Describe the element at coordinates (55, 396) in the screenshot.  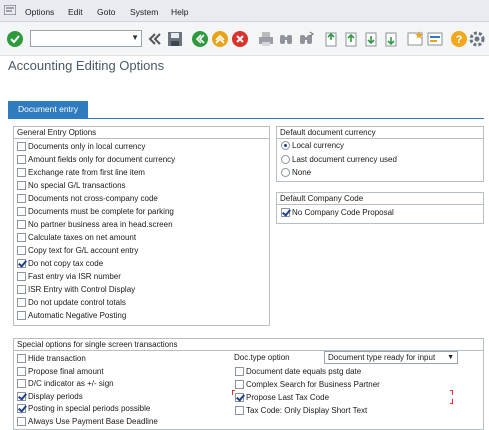
I see `checkbox-label: Display periods` at that location.